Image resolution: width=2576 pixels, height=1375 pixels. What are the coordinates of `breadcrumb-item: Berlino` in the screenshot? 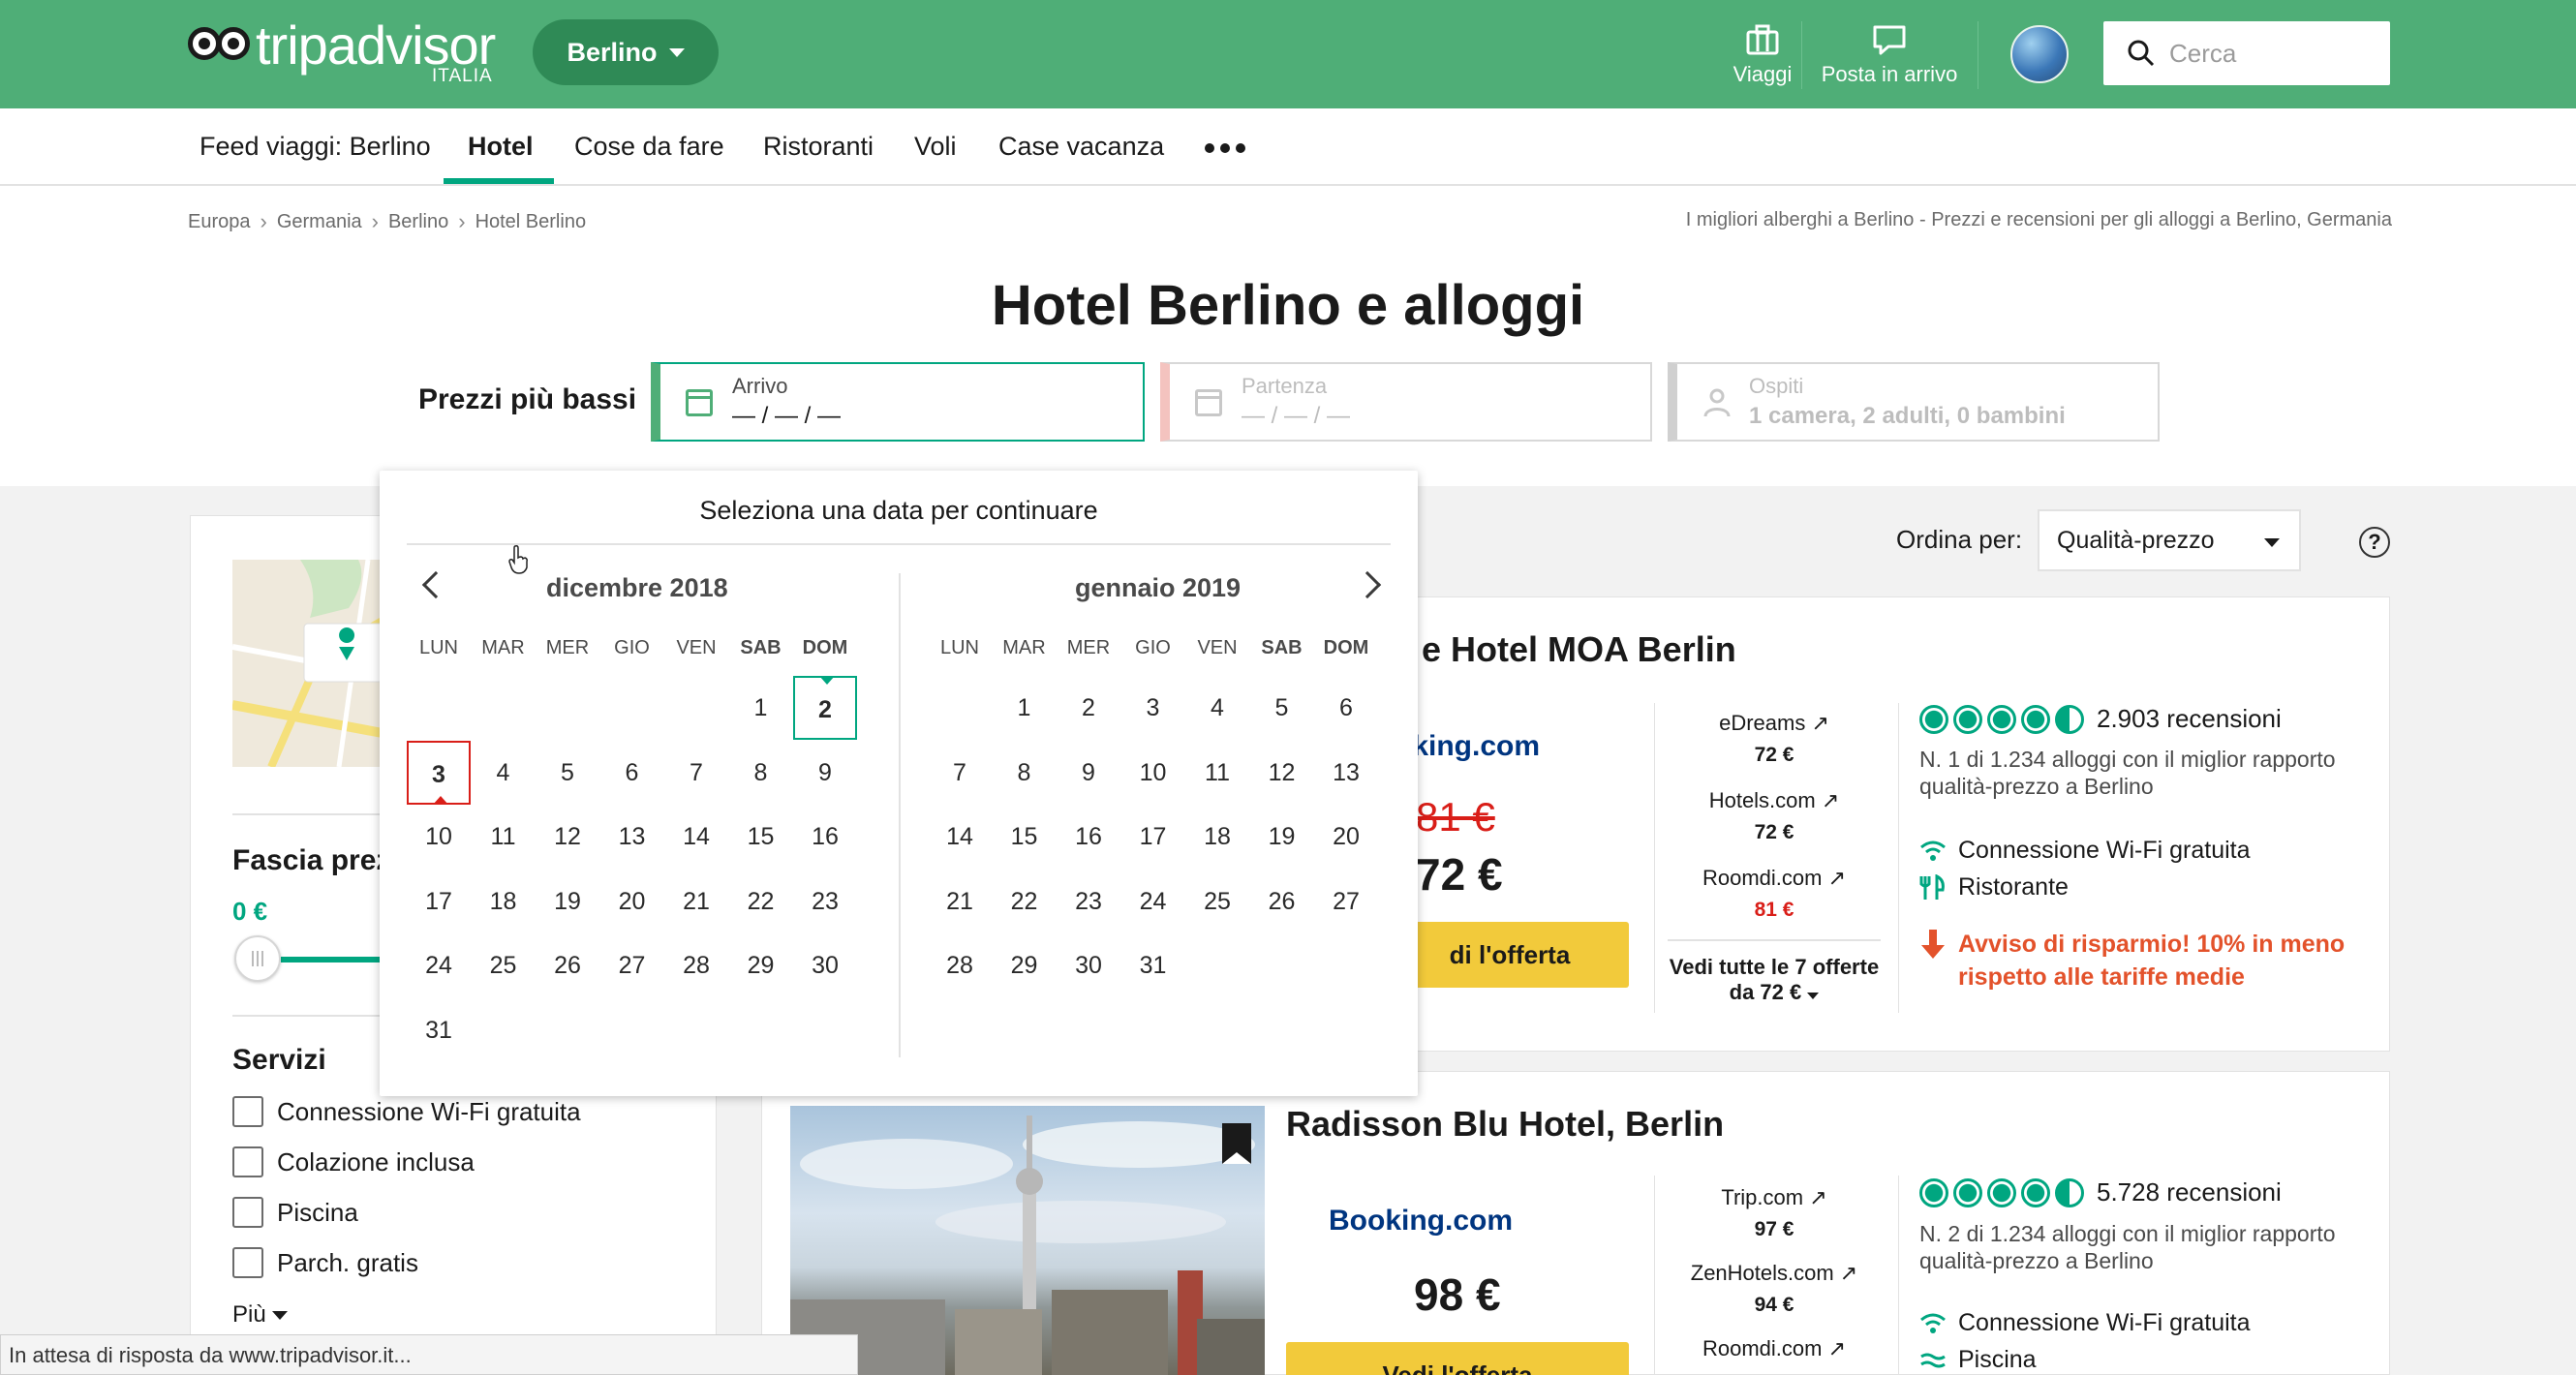 It's located at (418, 222).